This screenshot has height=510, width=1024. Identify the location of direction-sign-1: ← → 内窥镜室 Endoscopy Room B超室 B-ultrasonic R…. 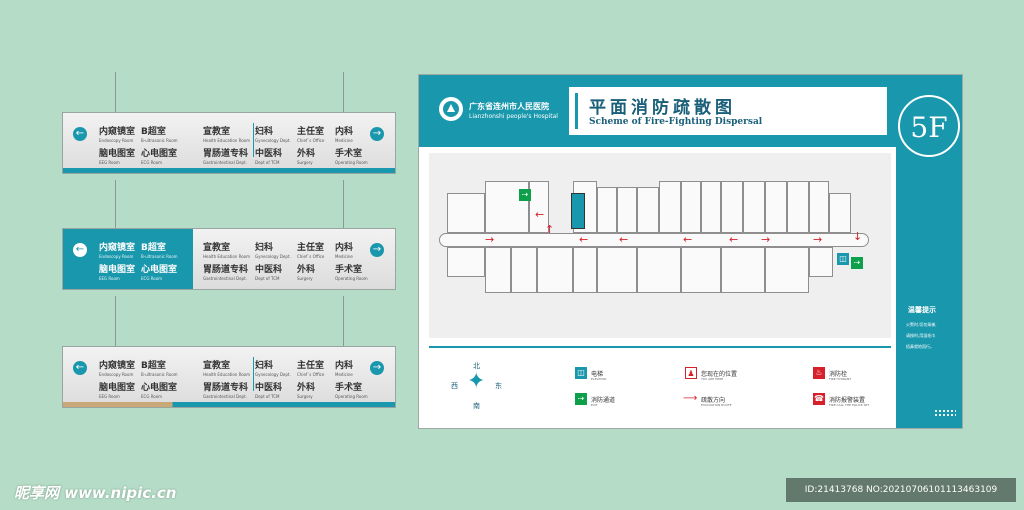
(229, 143).